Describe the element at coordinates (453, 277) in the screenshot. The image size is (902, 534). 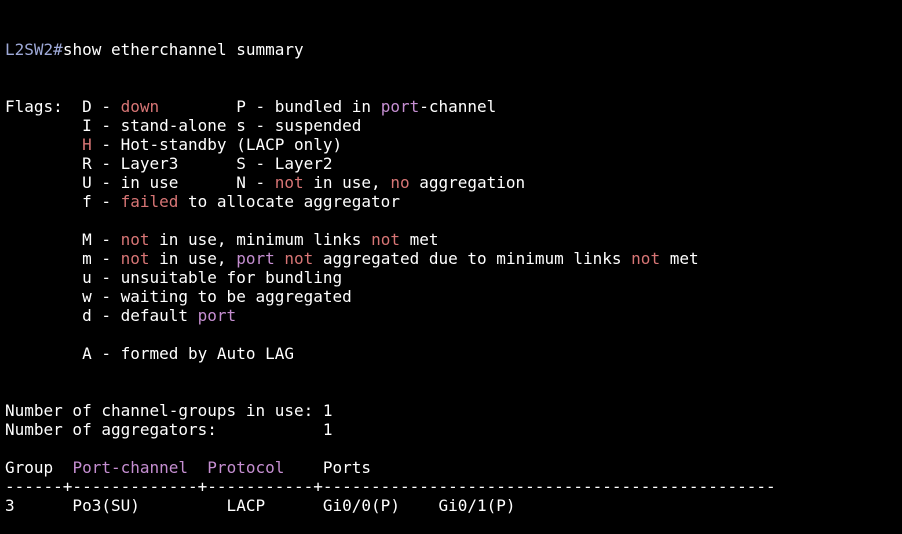
I see `output-line: u - unsuitable for bundling` at that location.